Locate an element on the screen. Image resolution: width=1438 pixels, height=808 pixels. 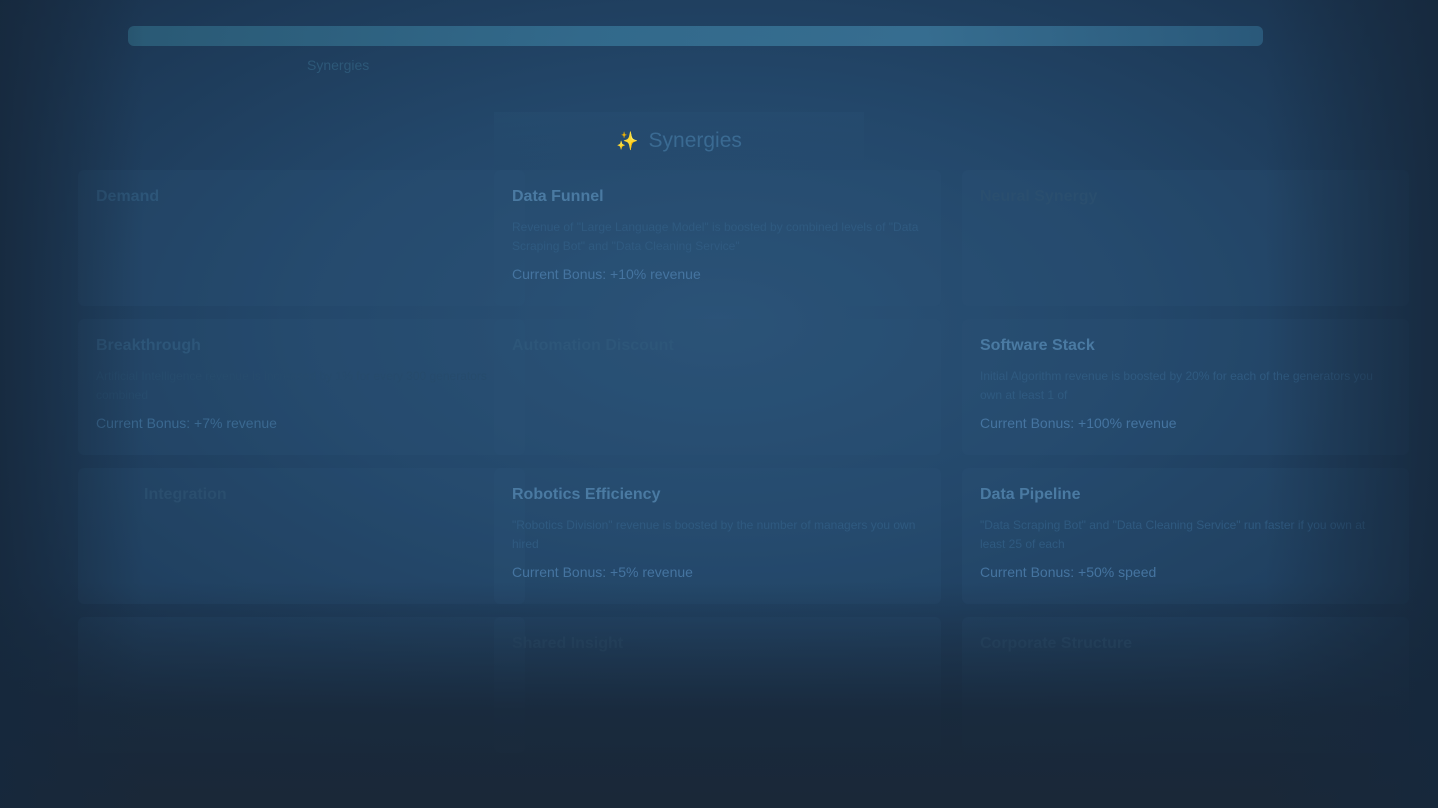
synergies-heading: ✨ Synergies is located at coordinates (679, 141).